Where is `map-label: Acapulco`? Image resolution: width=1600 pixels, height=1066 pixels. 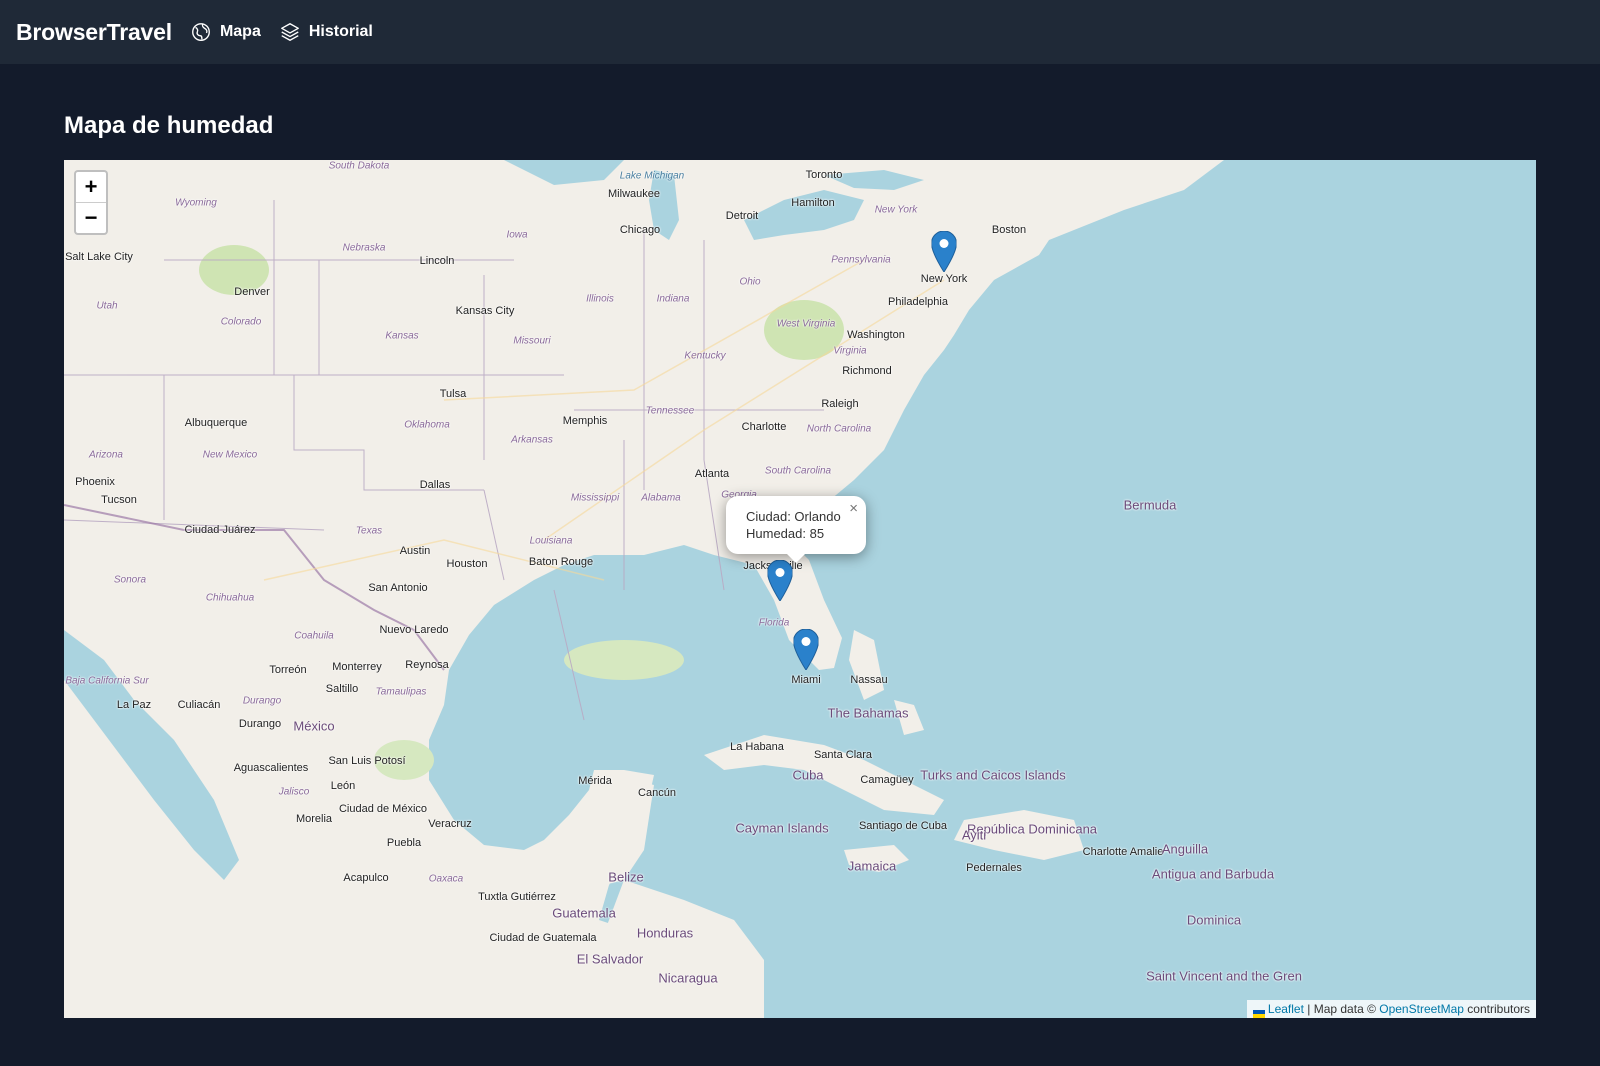
map-label: Acapulco is located at coordinates (366, 878).